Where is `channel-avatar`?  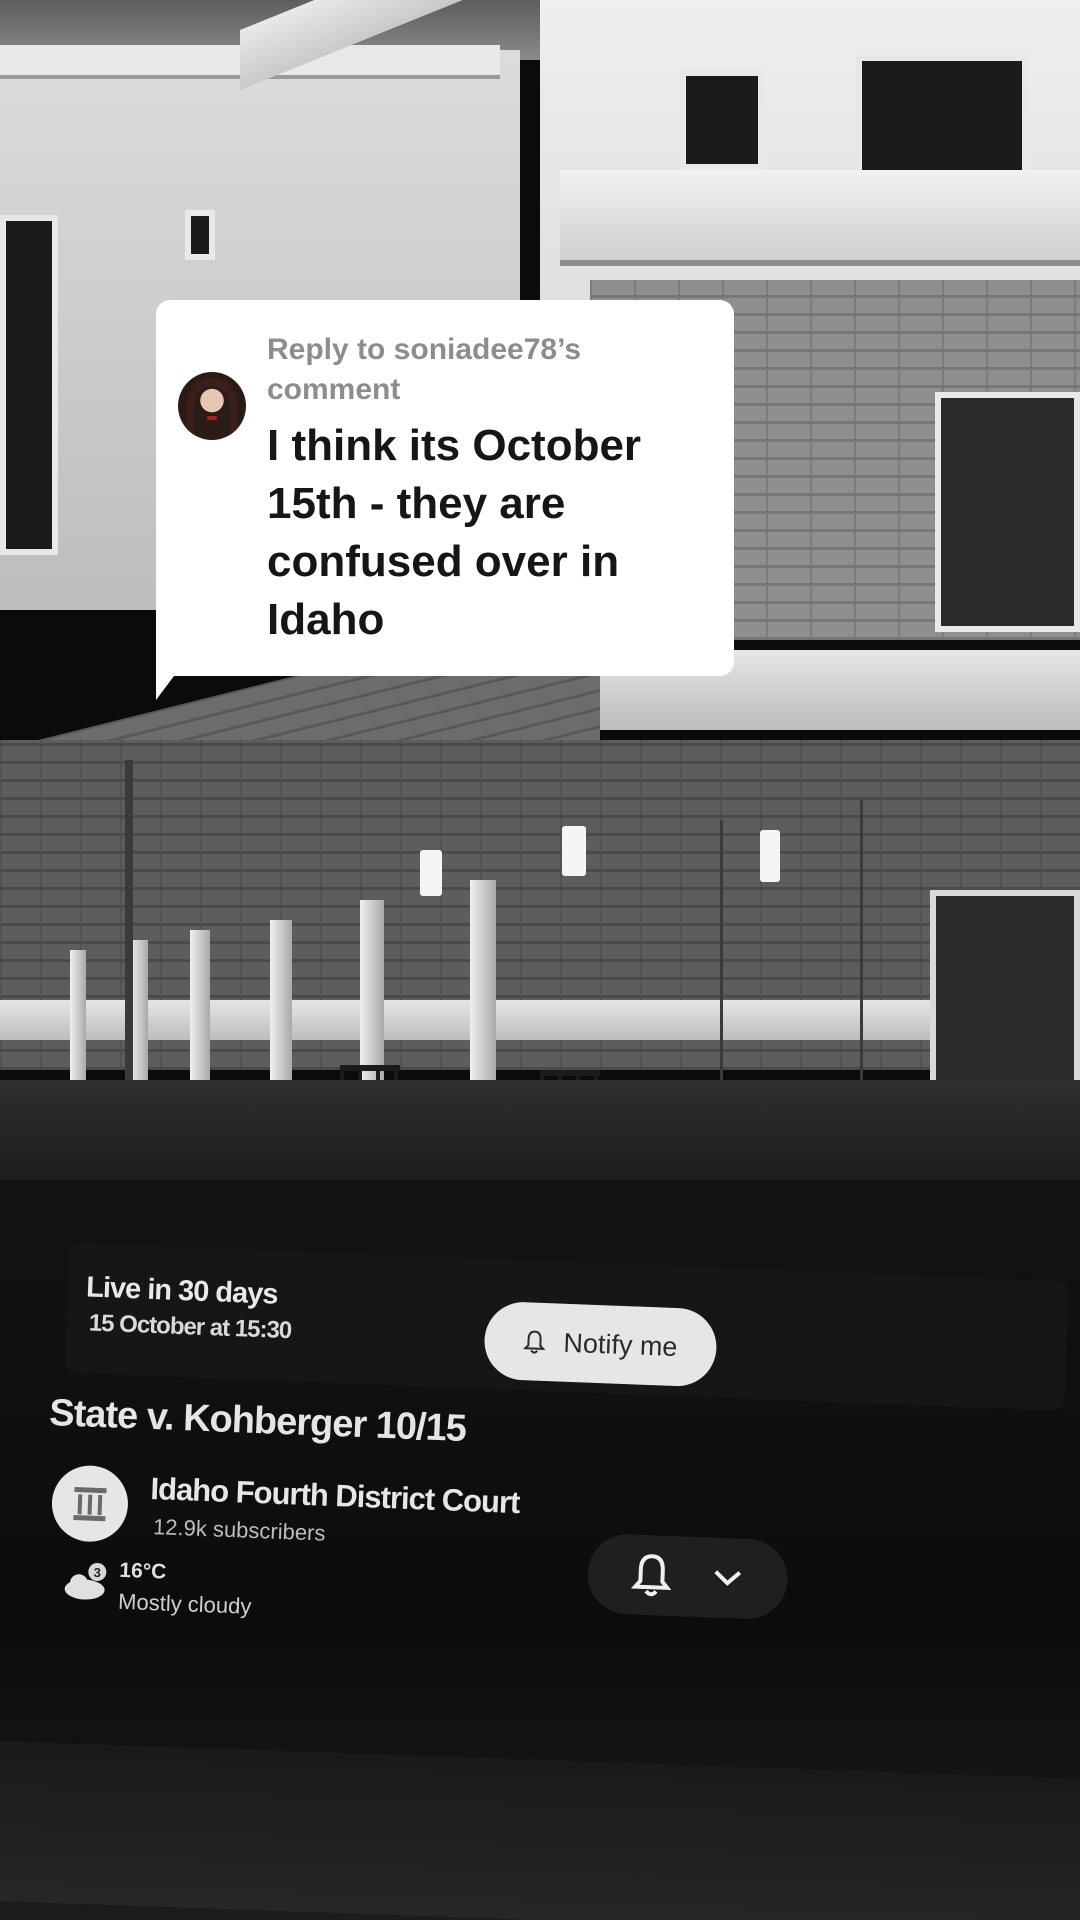
channel-avatar is located at coordinates (90, 1504).